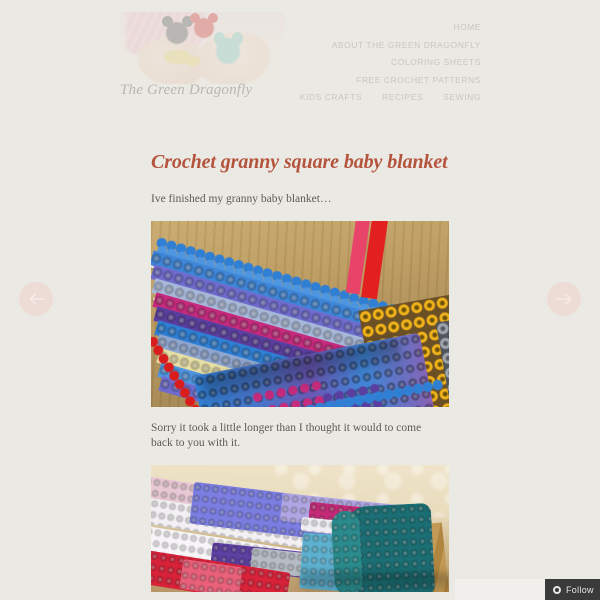 The height and width of the screenshot is (600, 600). Describe the element at coordinates (301, 162) in the screenshot. I see `post-title: Crochet granny square baby blanket` at that location.